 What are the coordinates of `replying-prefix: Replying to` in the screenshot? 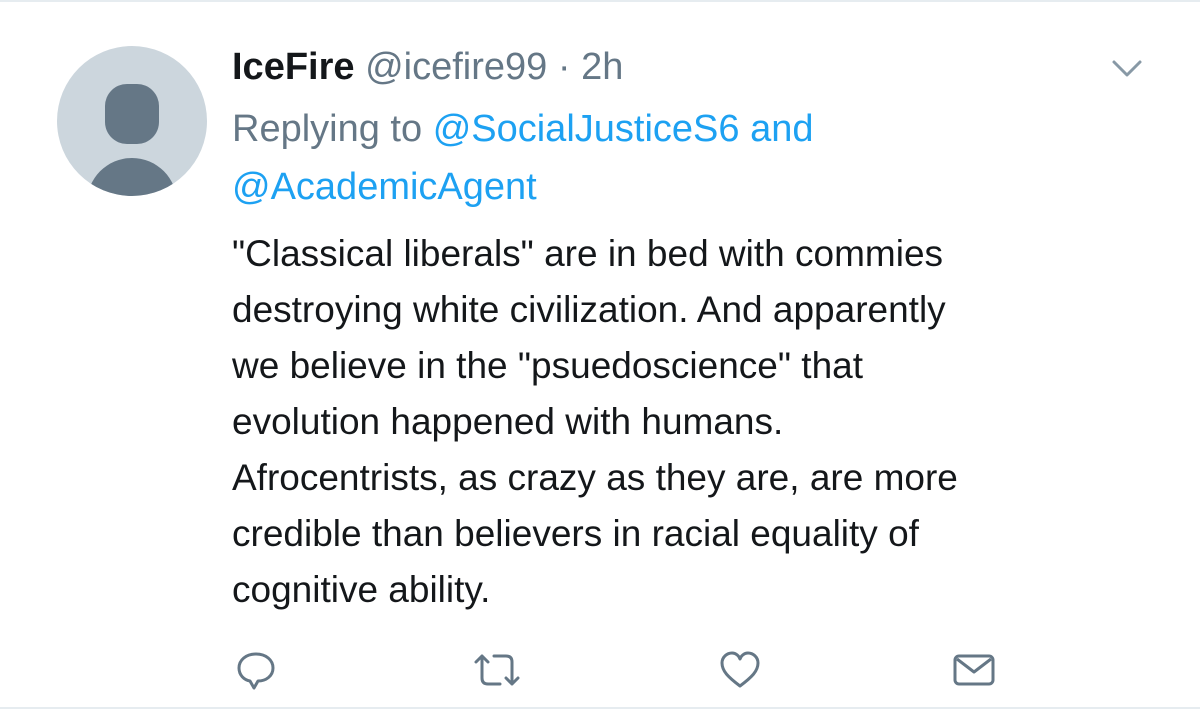 It's located at (327, 129).